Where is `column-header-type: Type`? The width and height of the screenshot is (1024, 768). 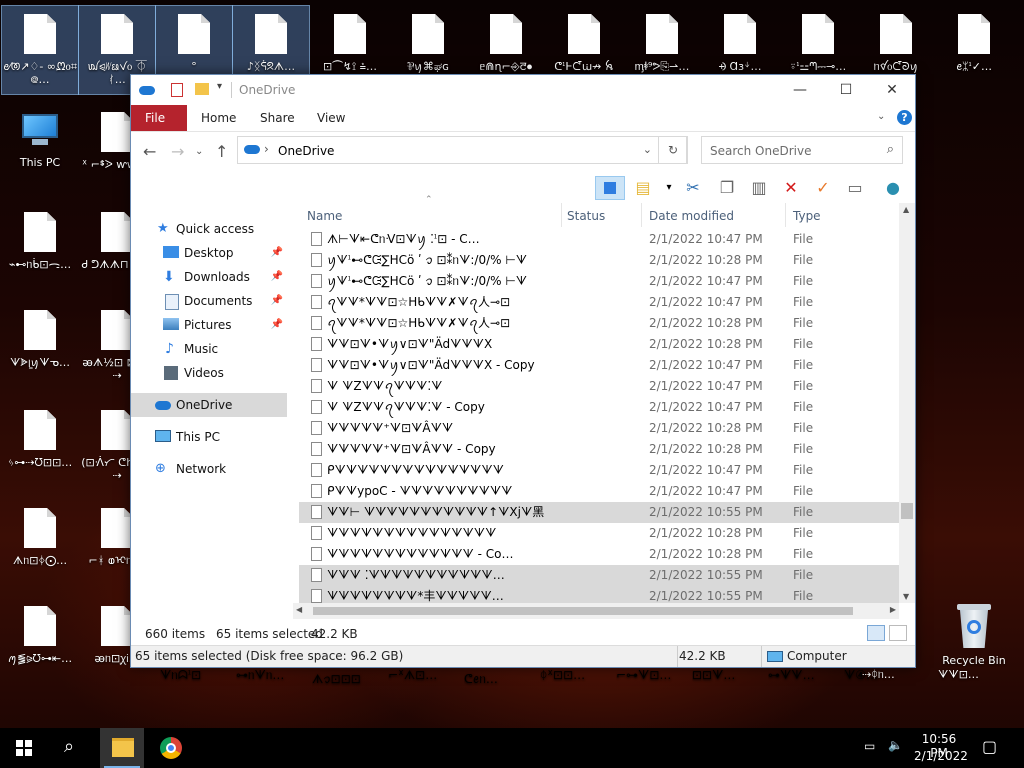 column-header-type: Type is located at coordinates (807, 216).